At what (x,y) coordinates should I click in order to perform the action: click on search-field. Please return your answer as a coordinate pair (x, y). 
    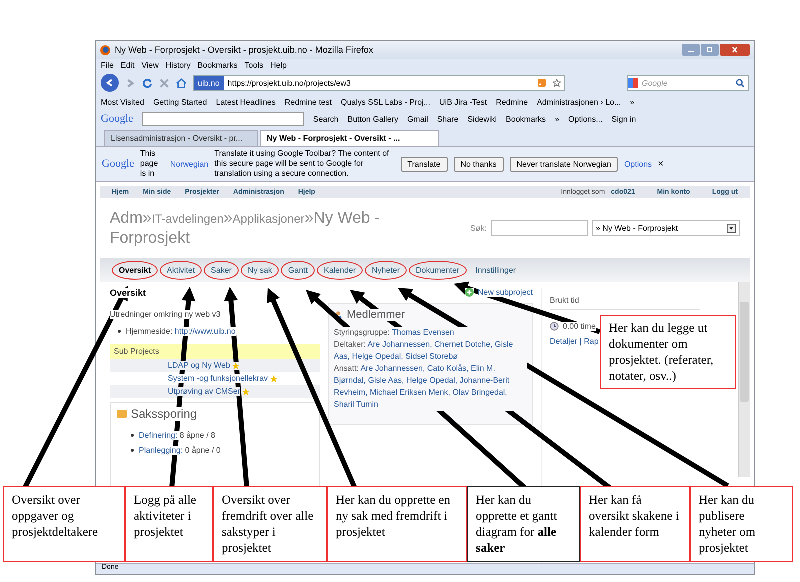
    Looking at the image, I should click on (539, 228).